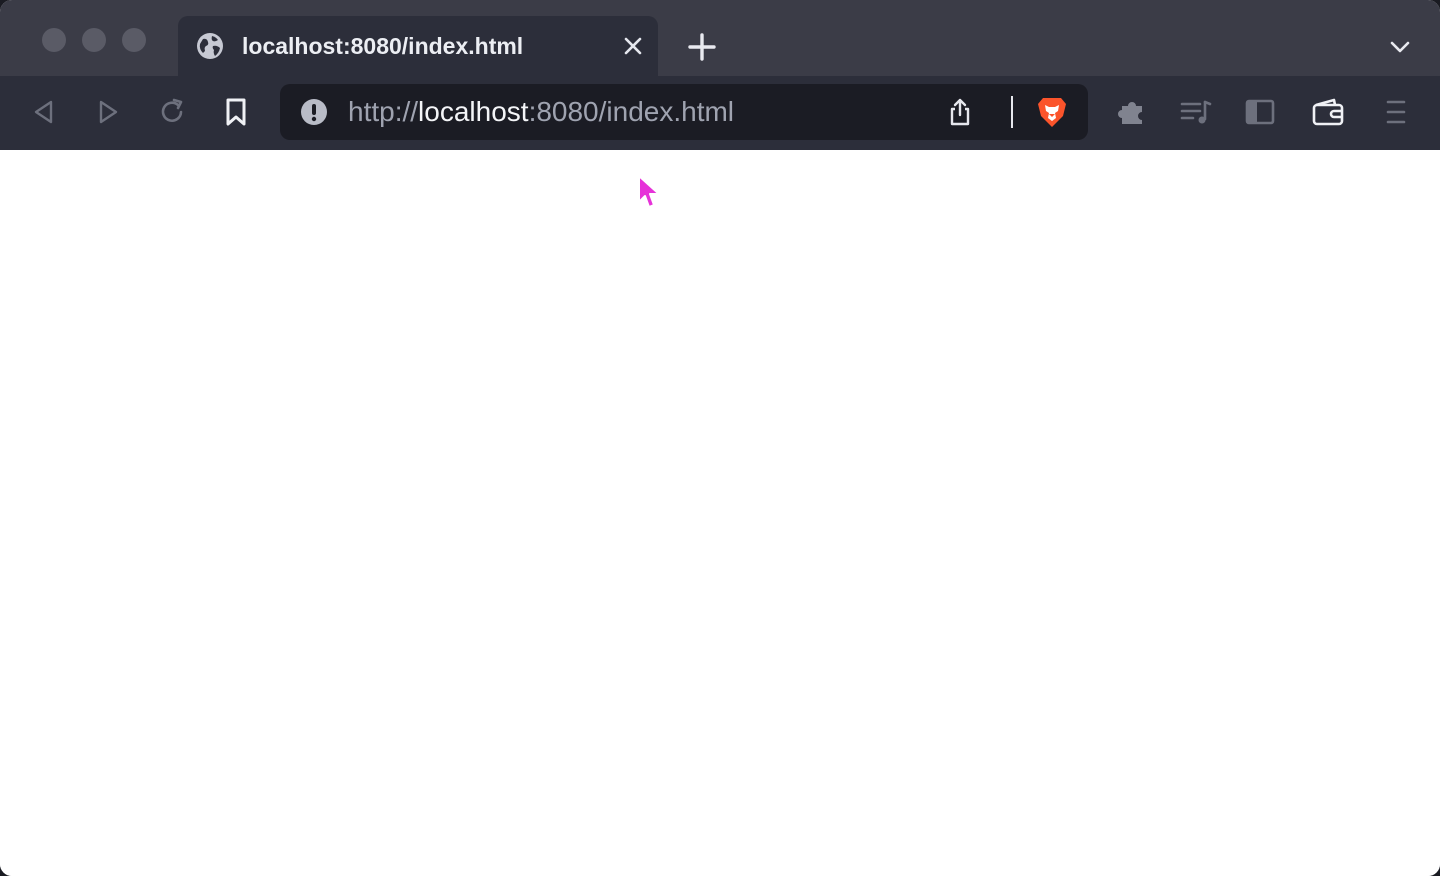 Image resolution: width=1440 pixels, height=876 pixels. Describe the element at coordinates (1052, 112) in the screenshot. I see `brave-lion-icon` at that location.